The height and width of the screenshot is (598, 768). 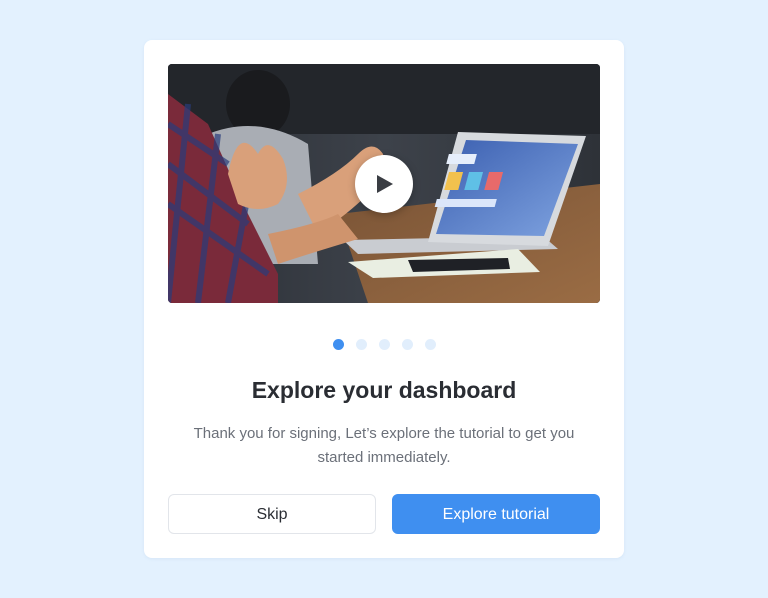 What do you see at coordinates (272, 514) in the screenshot?
I see `skip-button: Skip` at bounding box center [272, 514].